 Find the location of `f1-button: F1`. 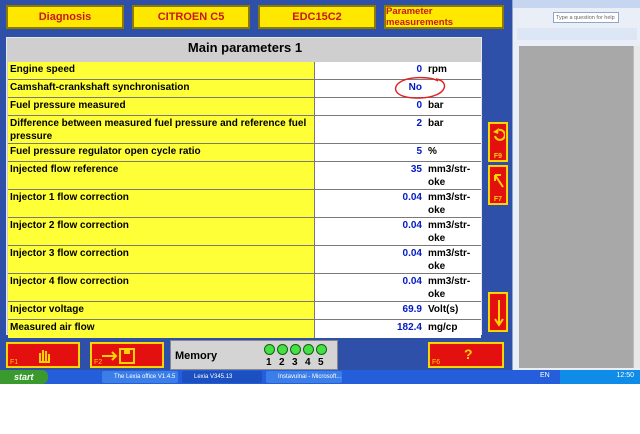

f1-button: F1 is located at coordinates (43, 355).